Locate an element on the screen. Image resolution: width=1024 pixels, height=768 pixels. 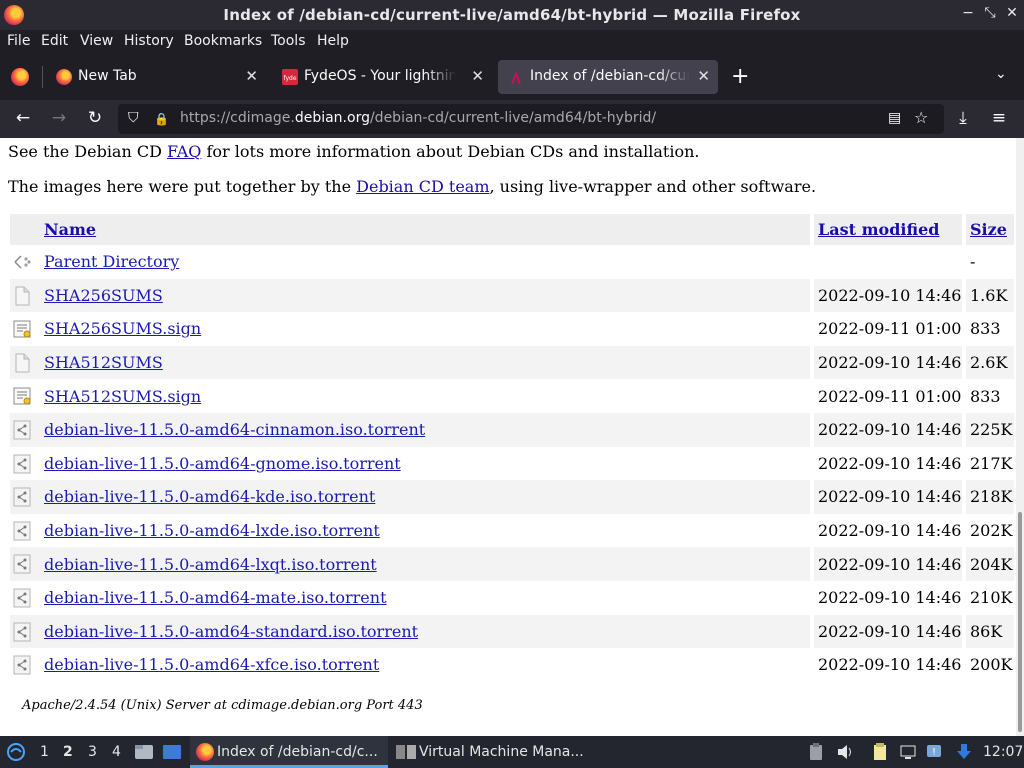
parent-directory-icon is located at coordinates (22, 261).